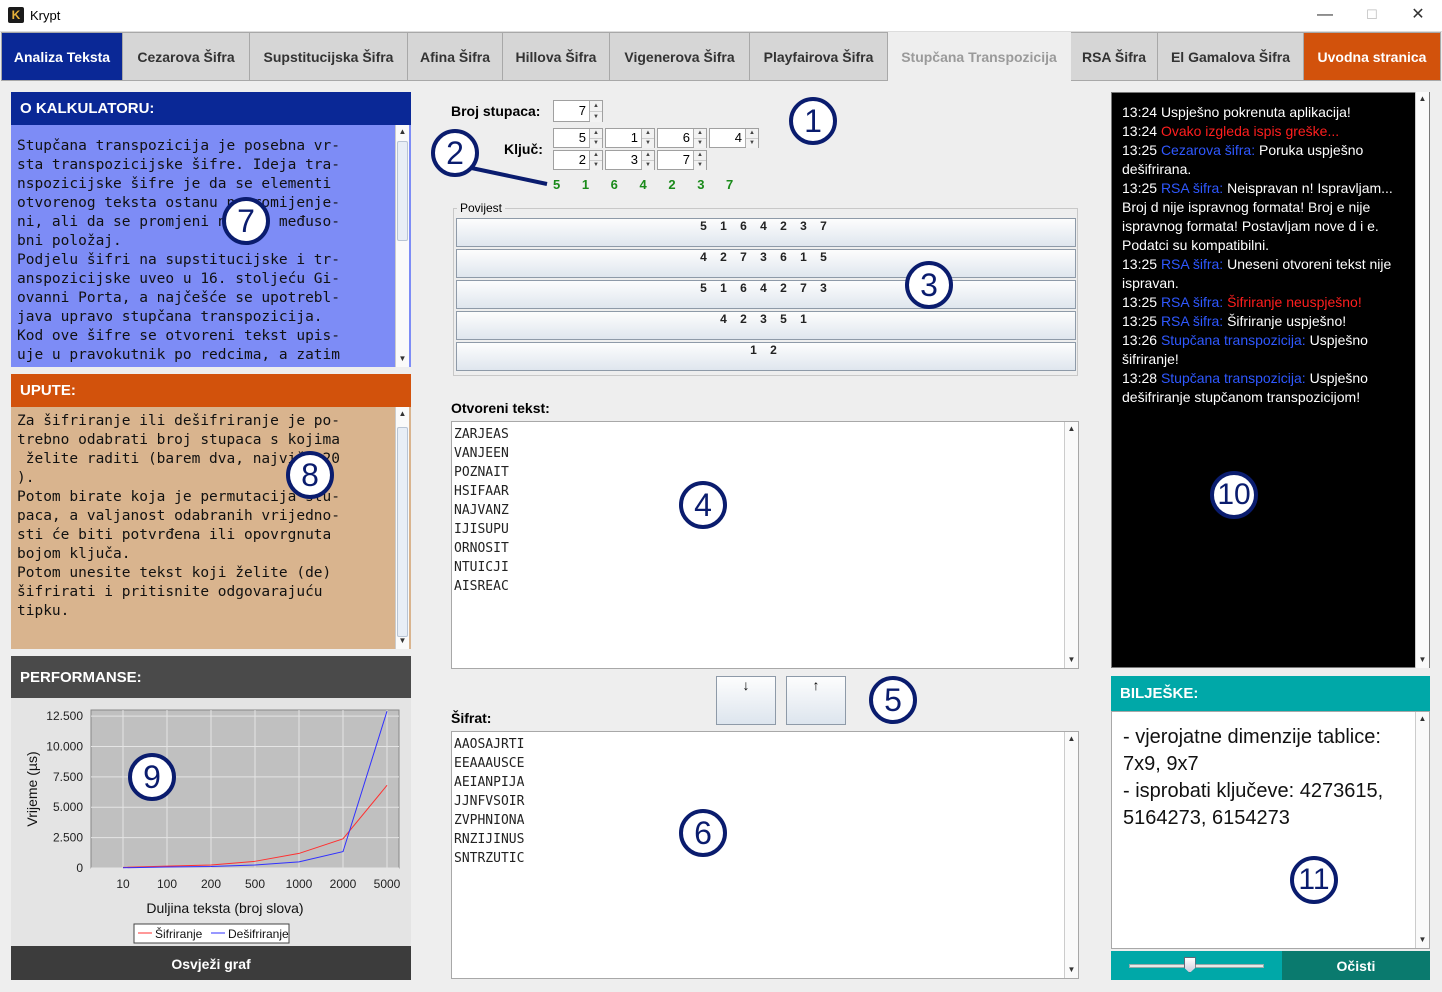  I want to click on x-tick-label: 5000, so click(387, 884).